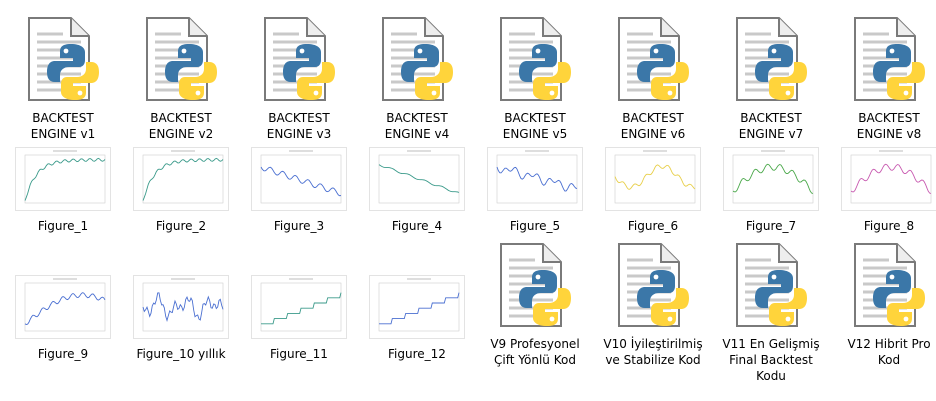  Describe the element at coordinates (653, 126) in the screenshot. I see `file-label: BACKTEST ENGINE v6` at that location.